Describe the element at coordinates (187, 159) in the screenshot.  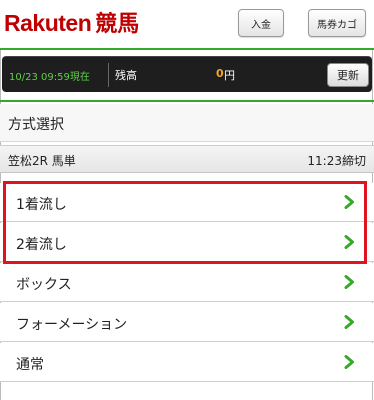
I see `race-info-bar: 笠松2R 馬単 11:23締切` at that location.